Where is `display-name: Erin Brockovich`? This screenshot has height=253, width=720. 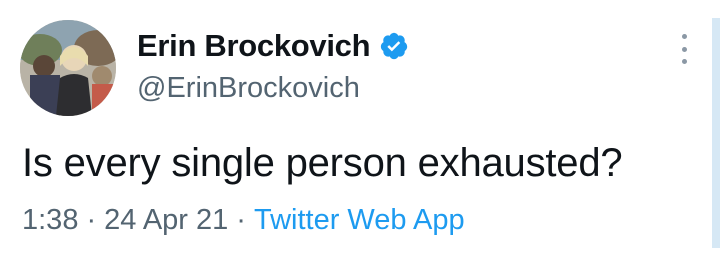
display-name: Erin Brockovich is located at coordinates (254, 46).